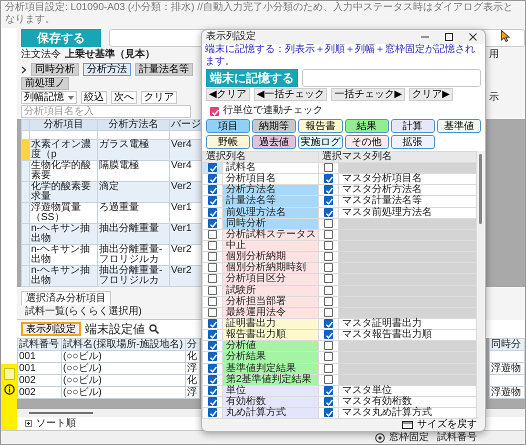 This screenshot has height=445, width=526. Describe the element at coordinates (124, 344) in the screenshot. I see `column-header: 試料名(採取場所-施設地名)` at that location.